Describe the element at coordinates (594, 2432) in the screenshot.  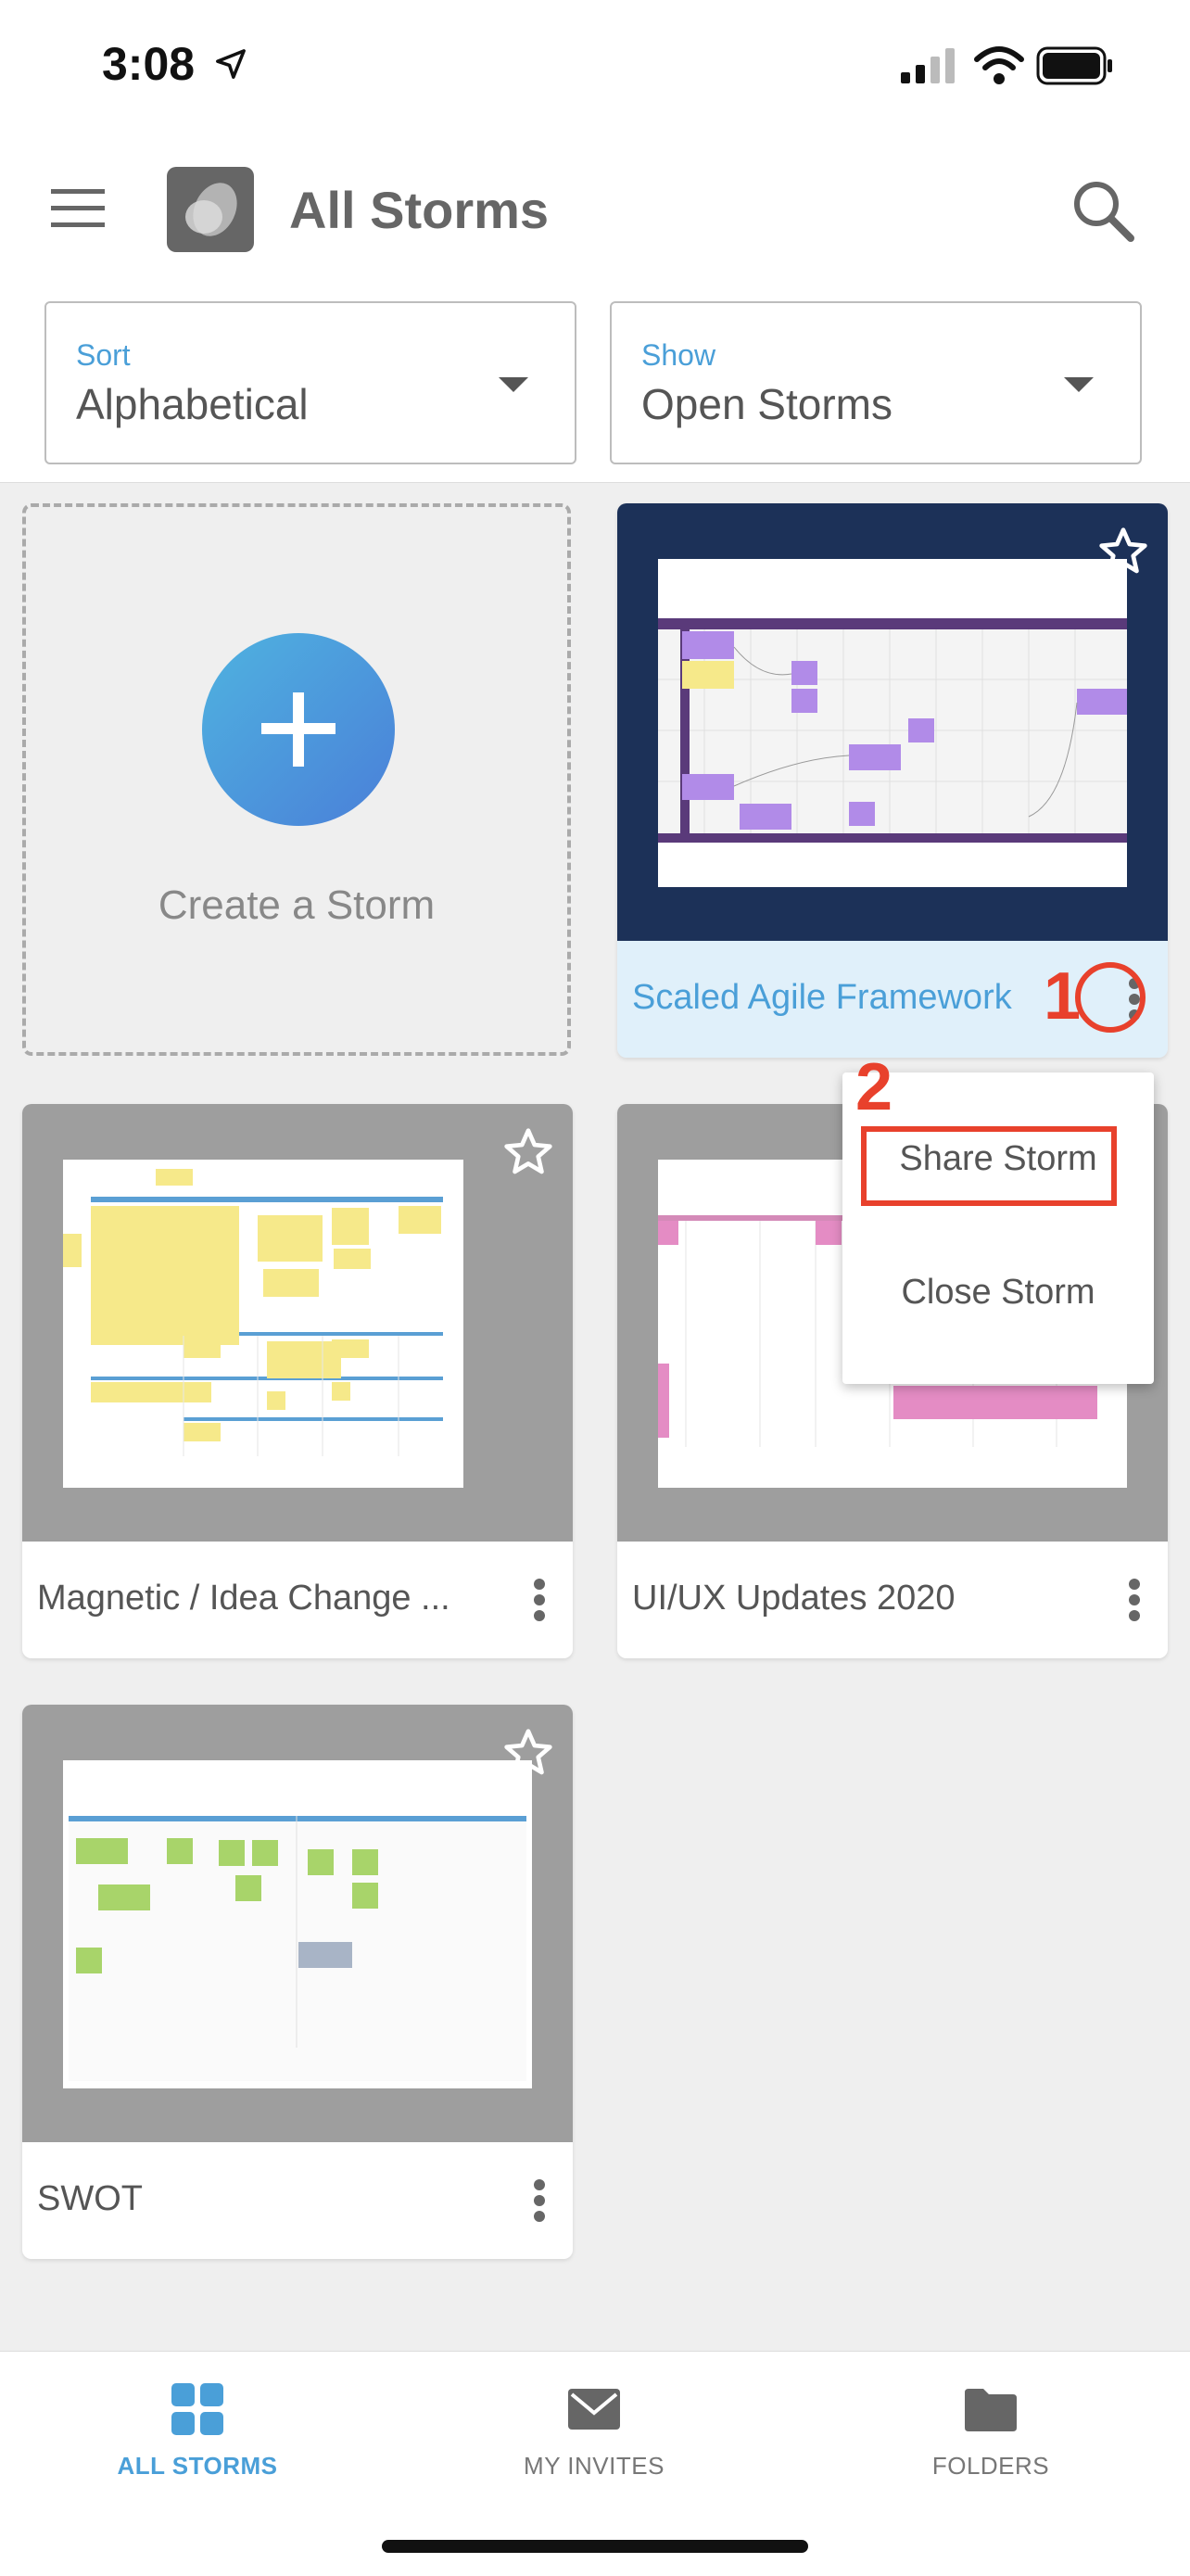
I see `tab-my-invites: MY INVITES` at that location.